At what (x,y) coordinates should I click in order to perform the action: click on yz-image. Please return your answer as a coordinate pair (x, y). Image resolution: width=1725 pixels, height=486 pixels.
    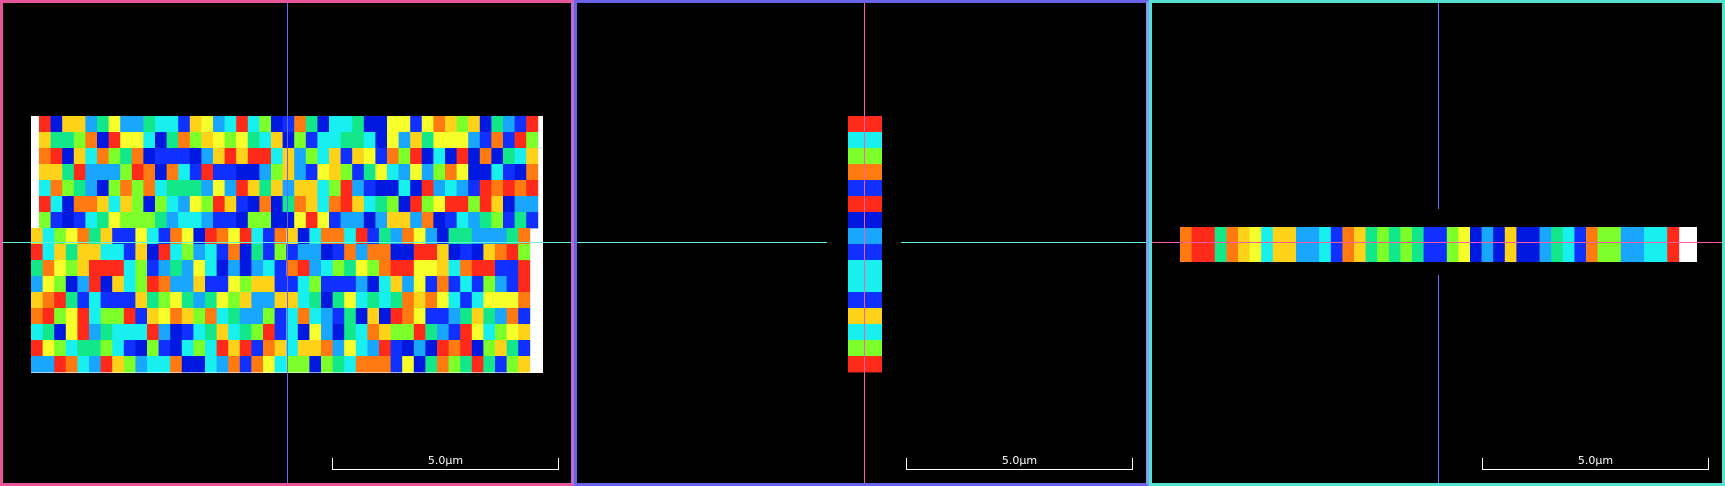
    Looking at the image, I should click on (1438, 244).